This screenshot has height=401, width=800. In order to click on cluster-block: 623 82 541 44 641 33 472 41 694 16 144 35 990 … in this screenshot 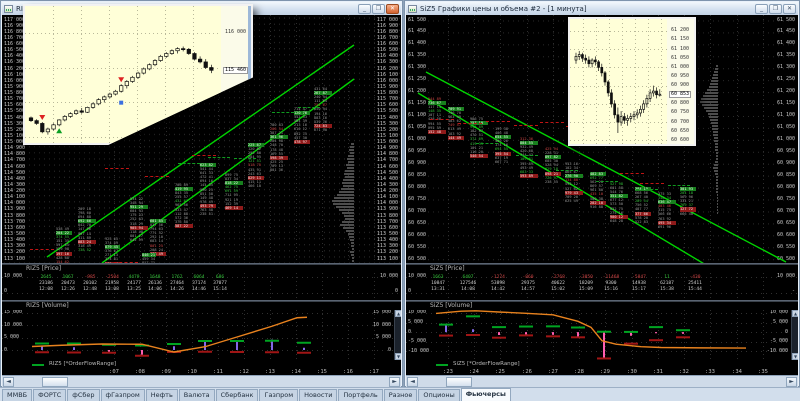, I will do `click(208, 190)`.